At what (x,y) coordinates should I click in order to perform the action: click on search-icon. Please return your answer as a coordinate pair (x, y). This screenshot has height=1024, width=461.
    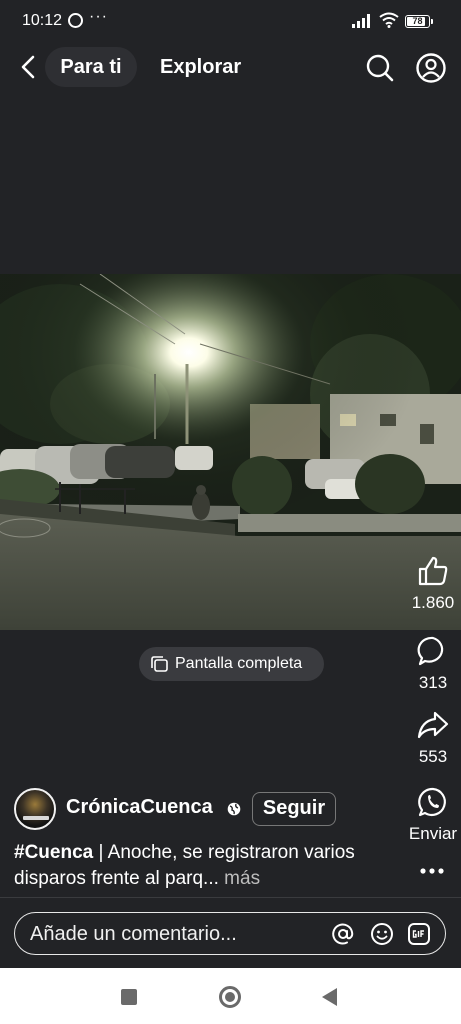
    Looking at the image, I should click on (380, 68).